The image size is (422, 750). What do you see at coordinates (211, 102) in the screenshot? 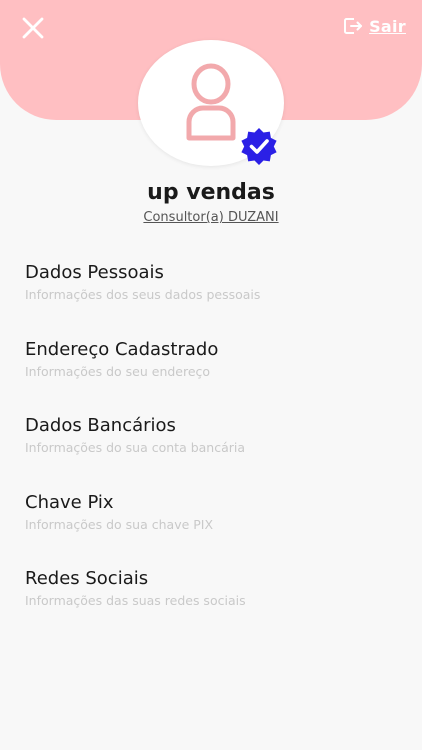
I see `user-icon` at bounding box center [211, 102].